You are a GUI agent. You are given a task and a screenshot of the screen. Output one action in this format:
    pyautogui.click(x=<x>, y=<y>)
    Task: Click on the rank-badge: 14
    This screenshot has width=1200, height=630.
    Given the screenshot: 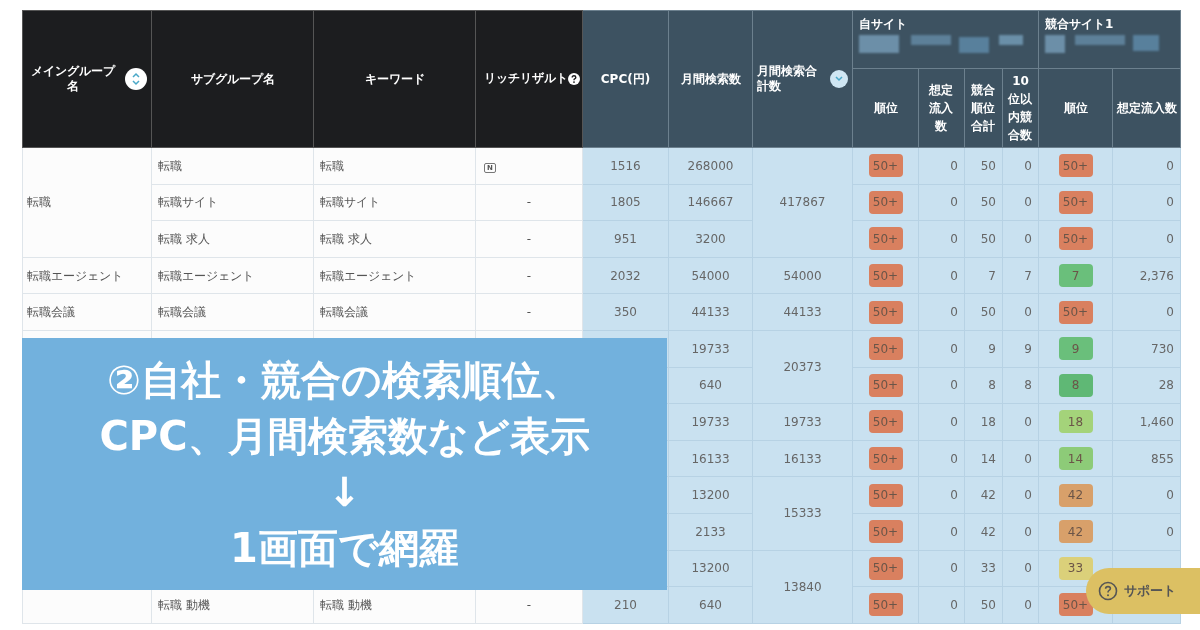 What is the action you would take?
    pyautogui.click(x=1075, y=459)
    